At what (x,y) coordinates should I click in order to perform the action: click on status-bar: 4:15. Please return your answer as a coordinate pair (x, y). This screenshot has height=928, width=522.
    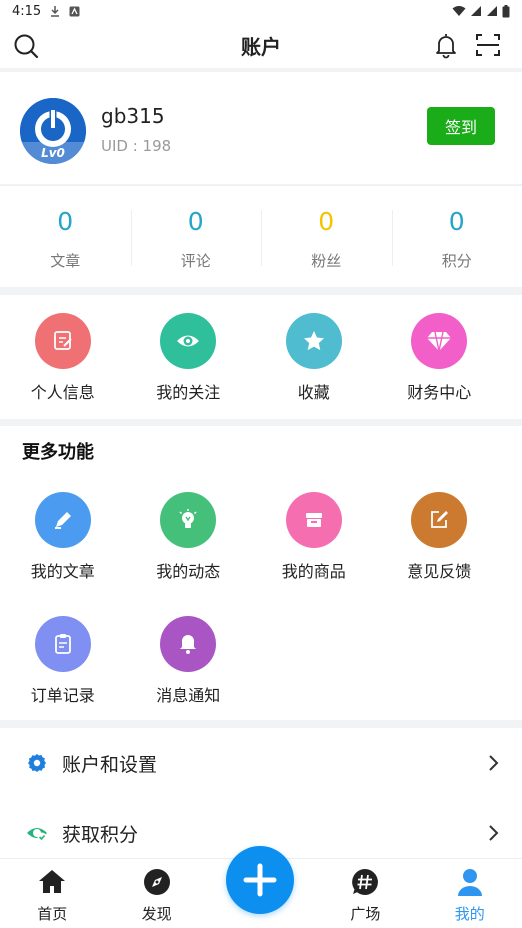
    Looking at the image, I should click on (261, 11).